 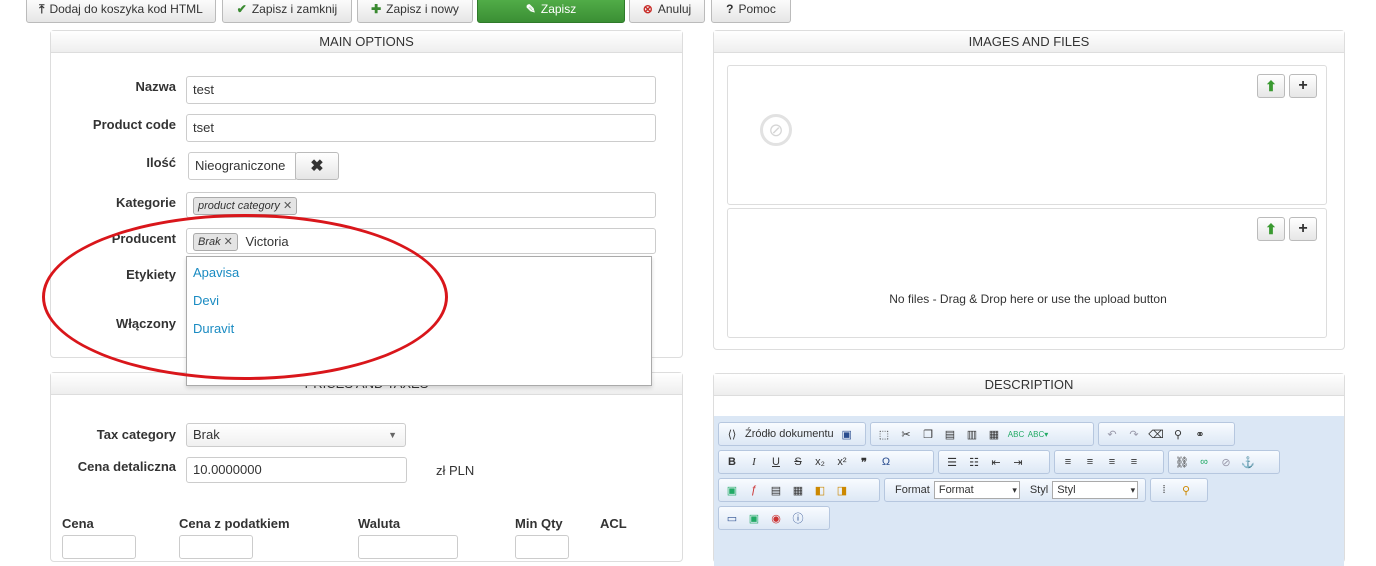 What do you see at coordinates (1038, 434) in the screenshot?
I see `spellcheck-menu-icon: ABC▾` at bounding box center [1038, 434].